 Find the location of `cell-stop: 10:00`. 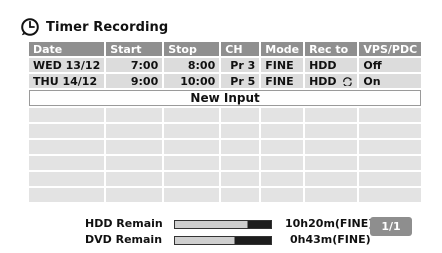

cell-stop: 10:00 is located at coordinates (192, 81).